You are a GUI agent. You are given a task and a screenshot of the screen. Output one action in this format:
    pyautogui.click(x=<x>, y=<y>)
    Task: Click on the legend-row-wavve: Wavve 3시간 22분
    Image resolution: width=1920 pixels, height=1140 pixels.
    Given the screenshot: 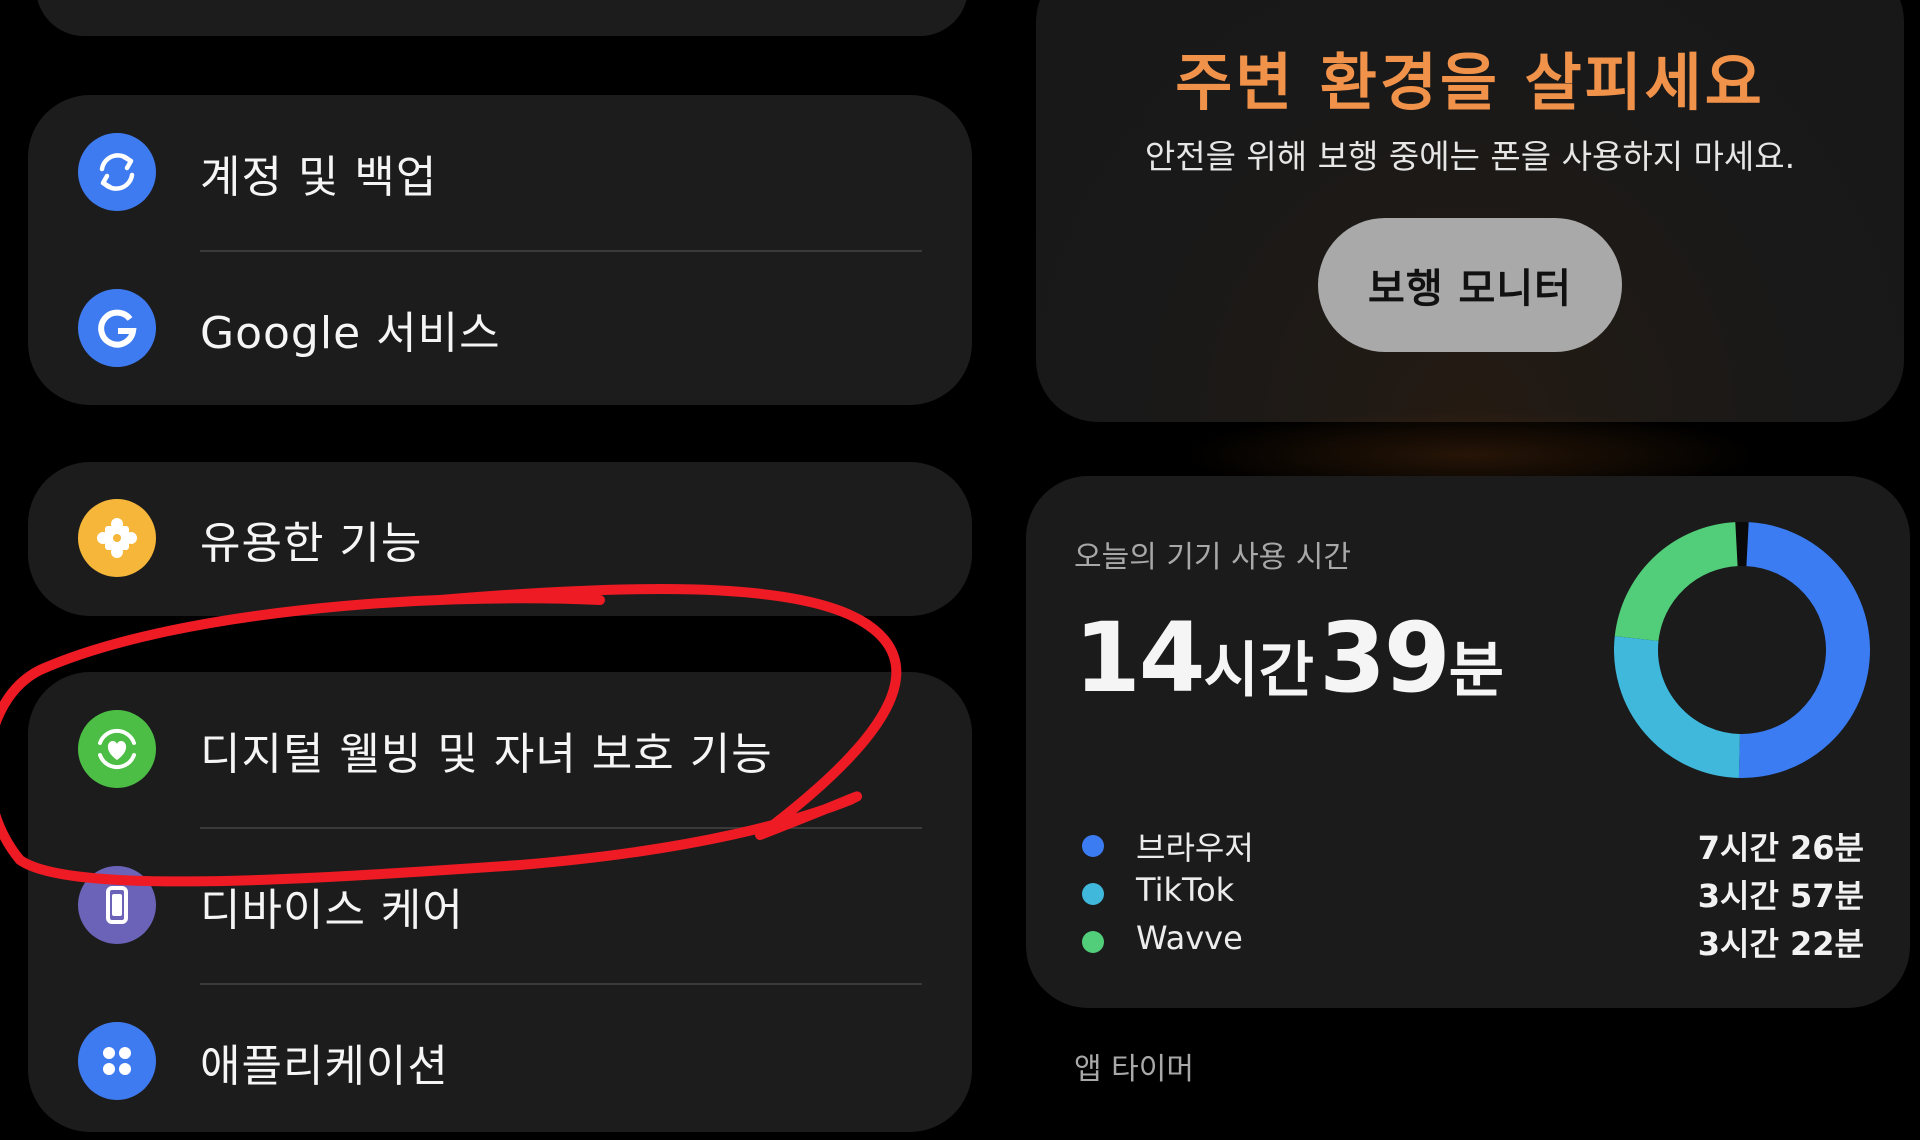 What is the action you would take?
    pyautogui.click(x=1473, y=942)
    